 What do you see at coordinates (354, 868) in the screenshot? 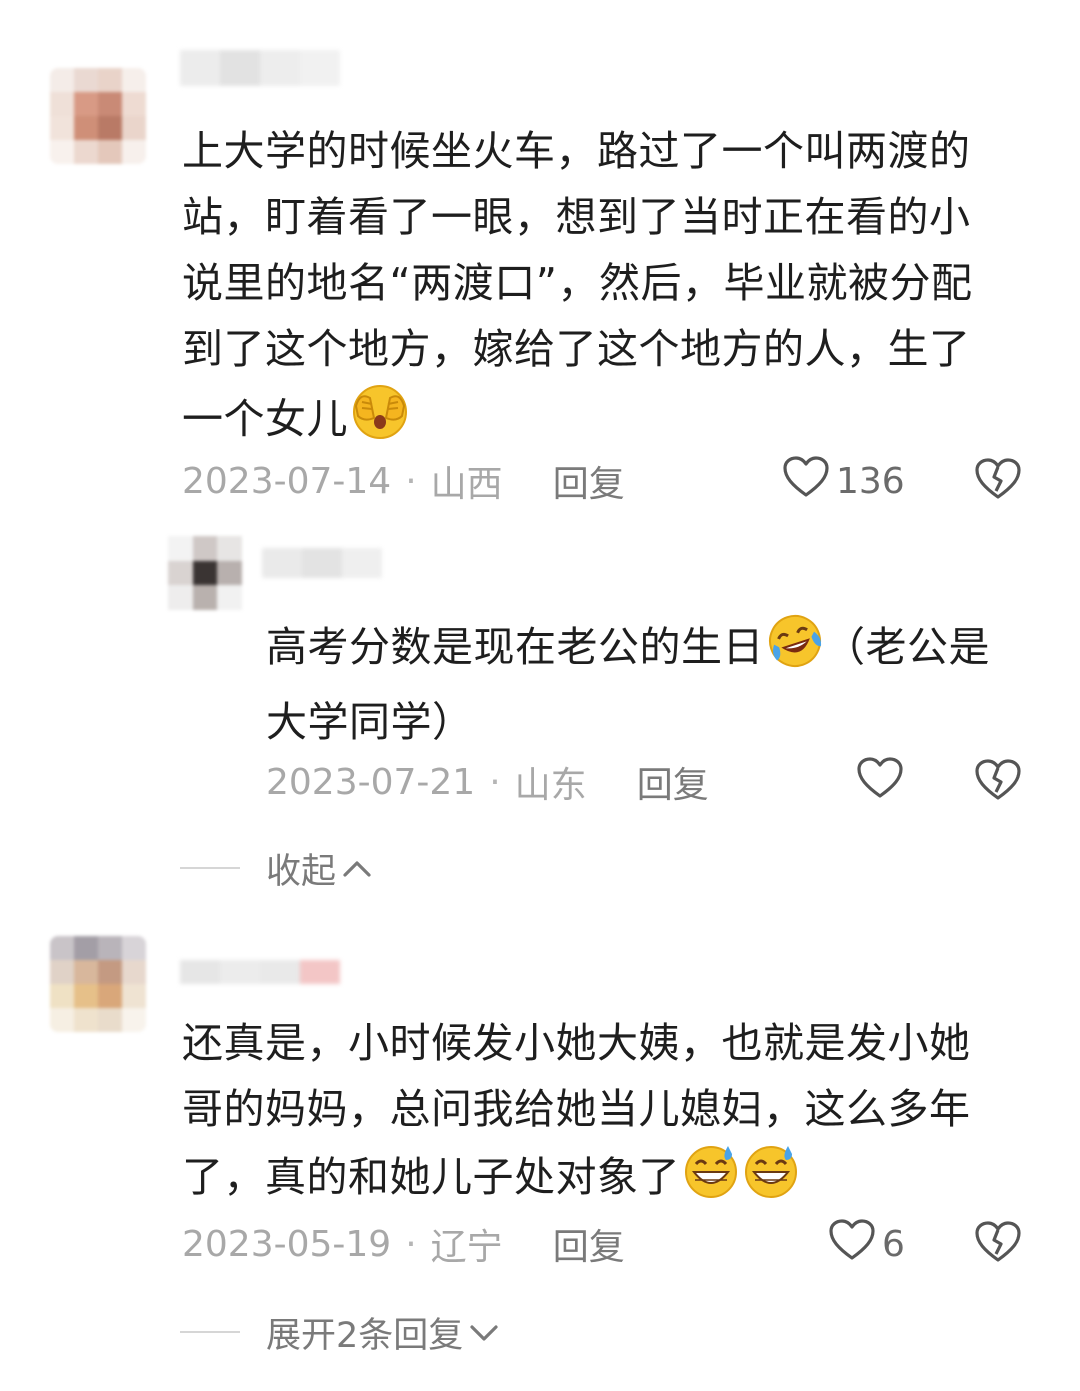
I see `chevron-up-icon` at bounding box center [354, 868].